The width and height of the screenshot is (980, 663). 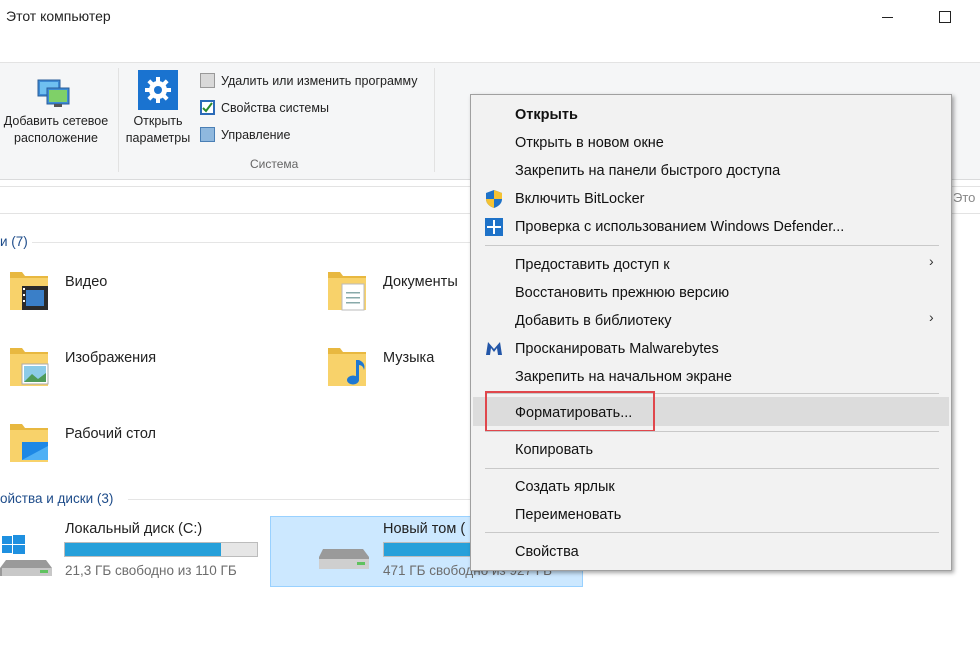 I want to click on hard-drive-icon, so click(x=344, y=559).